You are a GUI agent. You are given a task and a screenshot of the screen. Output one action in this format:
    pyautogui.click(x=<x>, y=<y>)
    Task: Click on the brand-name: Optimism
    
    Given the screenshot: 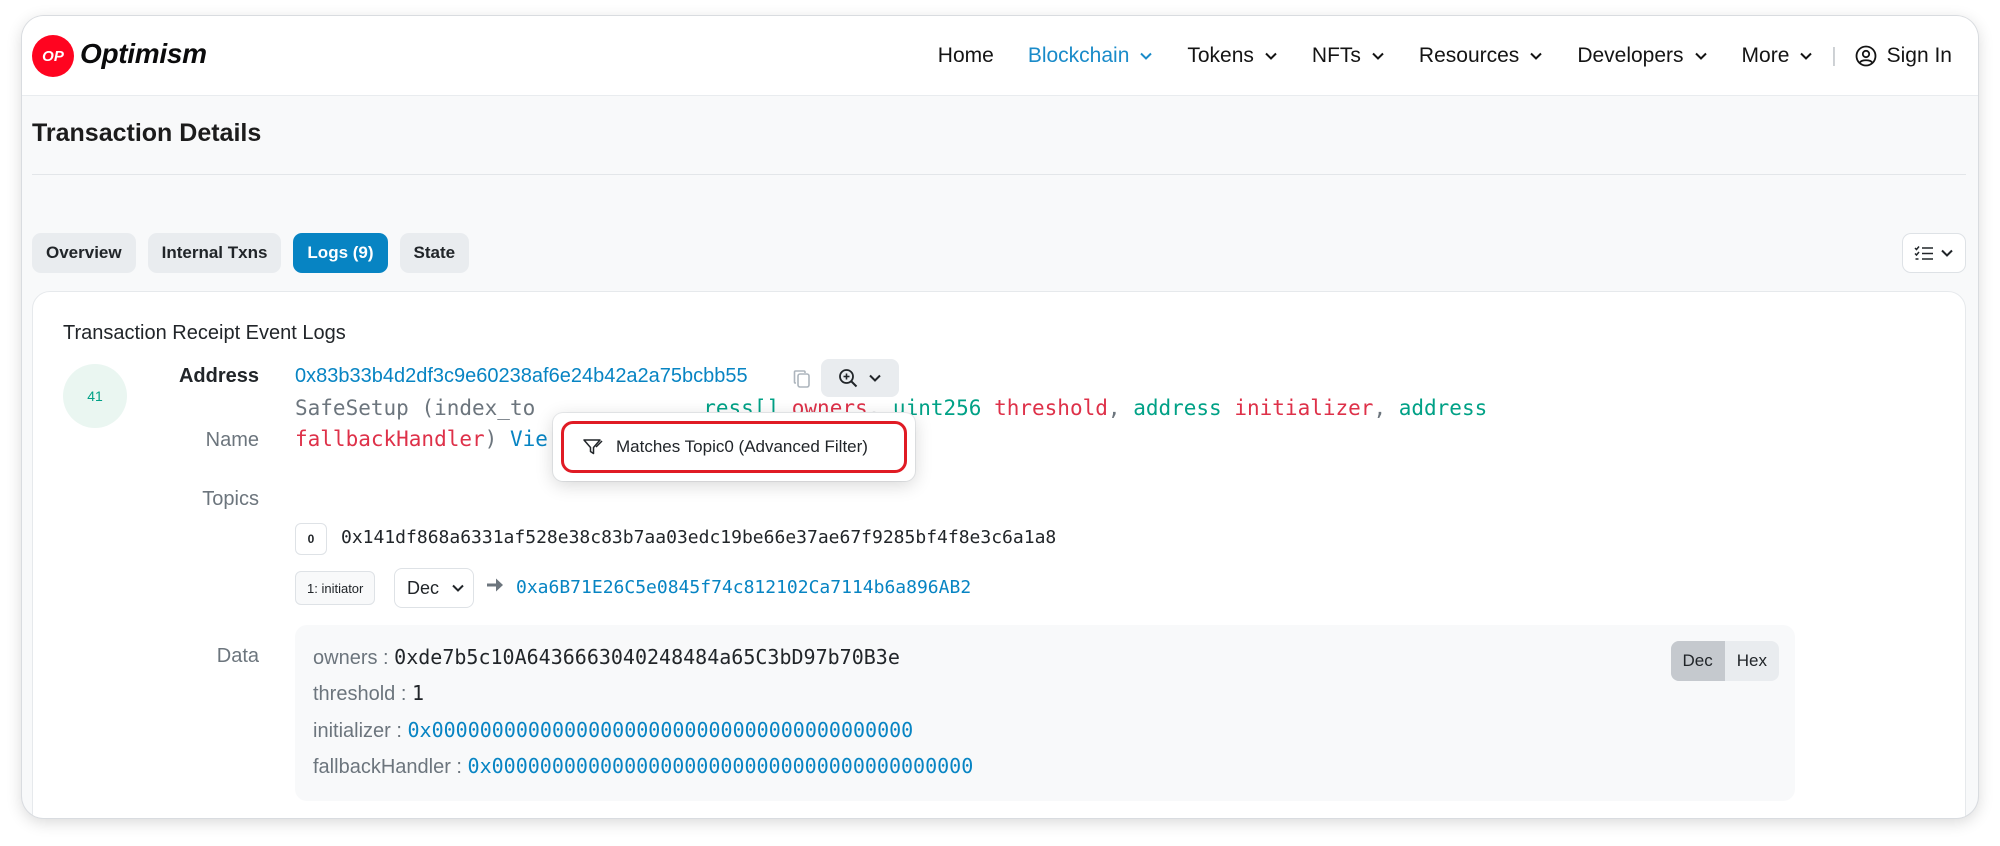 What is the action you would take?
    pyautogui.click(x=143, y=54)
    